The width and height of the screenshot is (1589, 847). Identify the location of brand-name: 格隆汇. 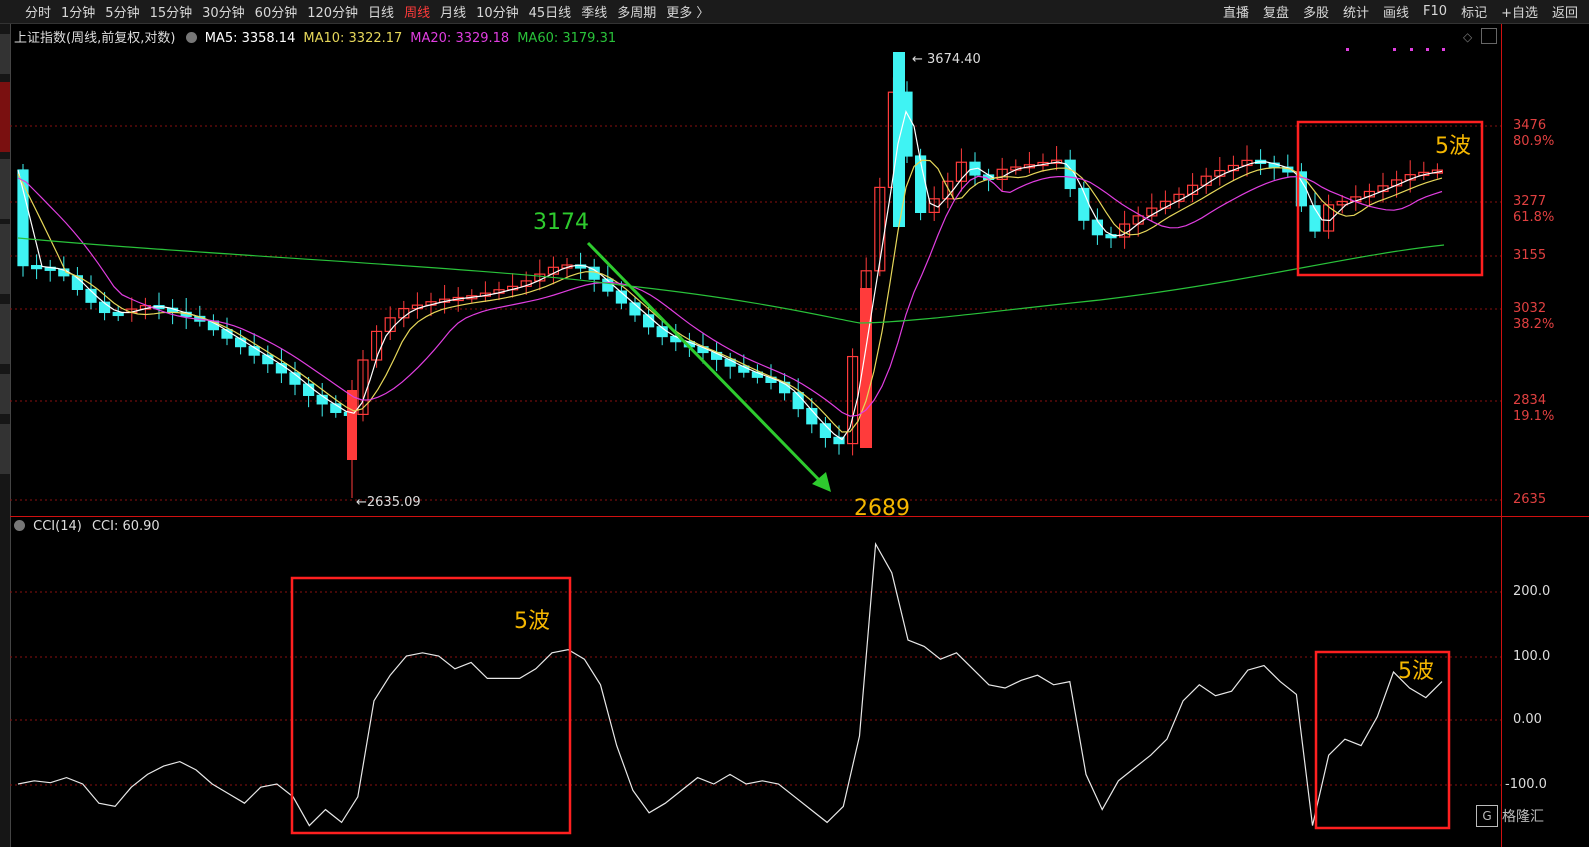
(1523, 817).